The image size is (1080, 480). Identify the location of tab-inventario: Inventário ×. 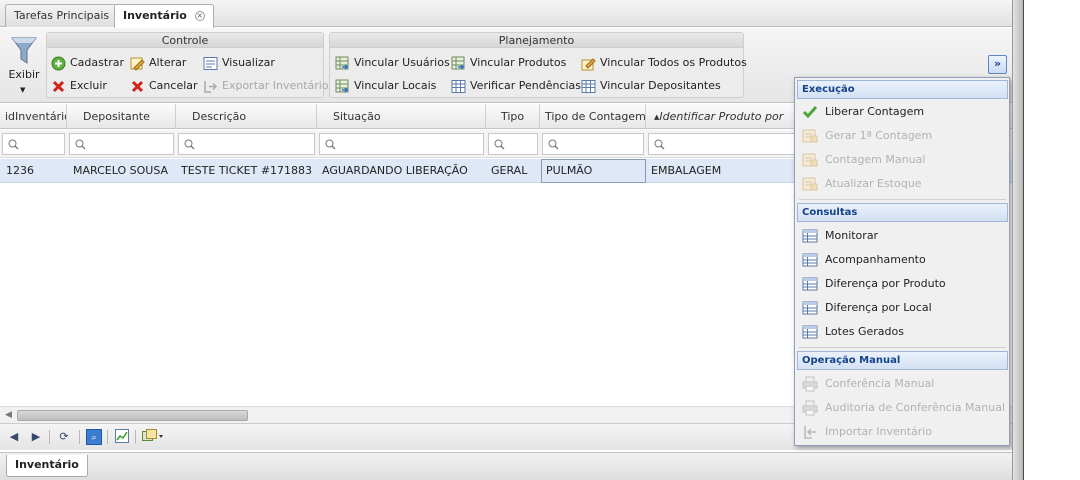
(164, 16).